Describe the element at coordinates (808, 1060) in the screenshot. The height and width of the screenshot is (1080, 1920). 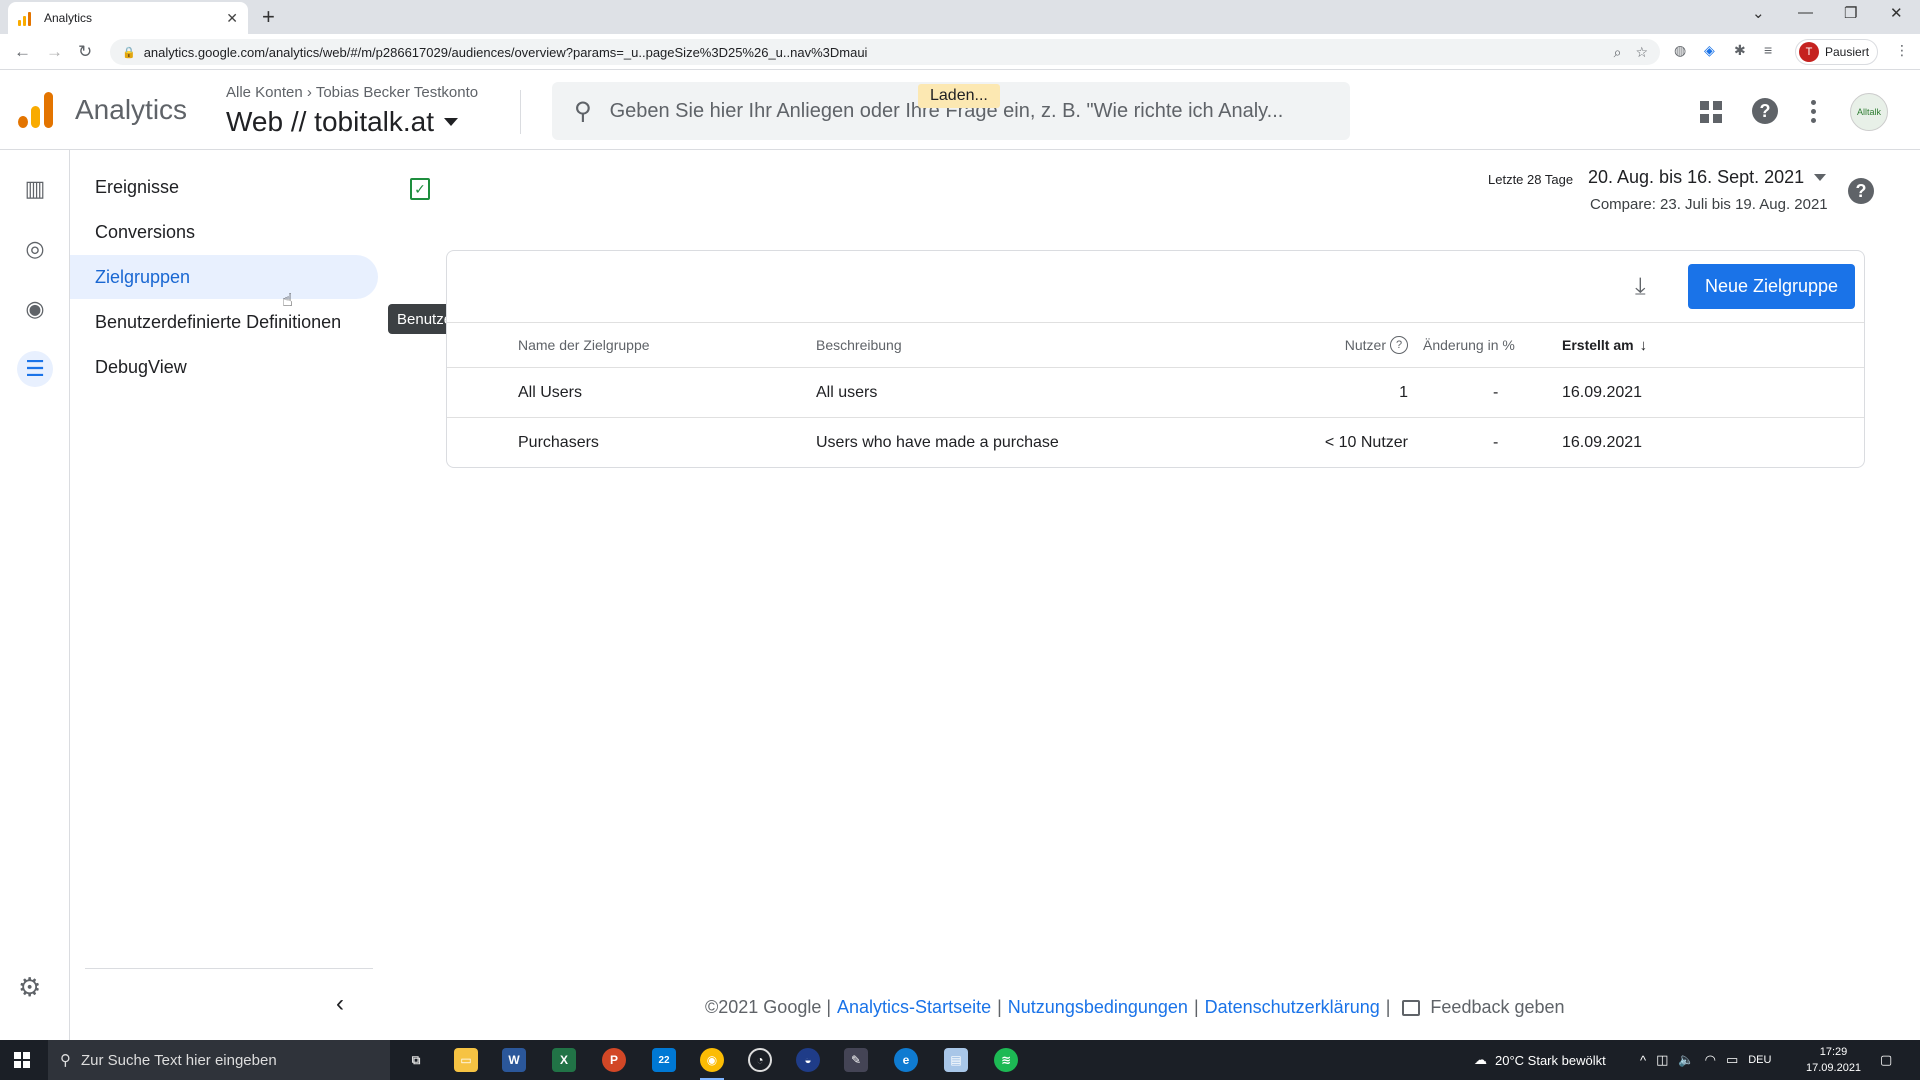
I see `app-icon: ◒` at that location.